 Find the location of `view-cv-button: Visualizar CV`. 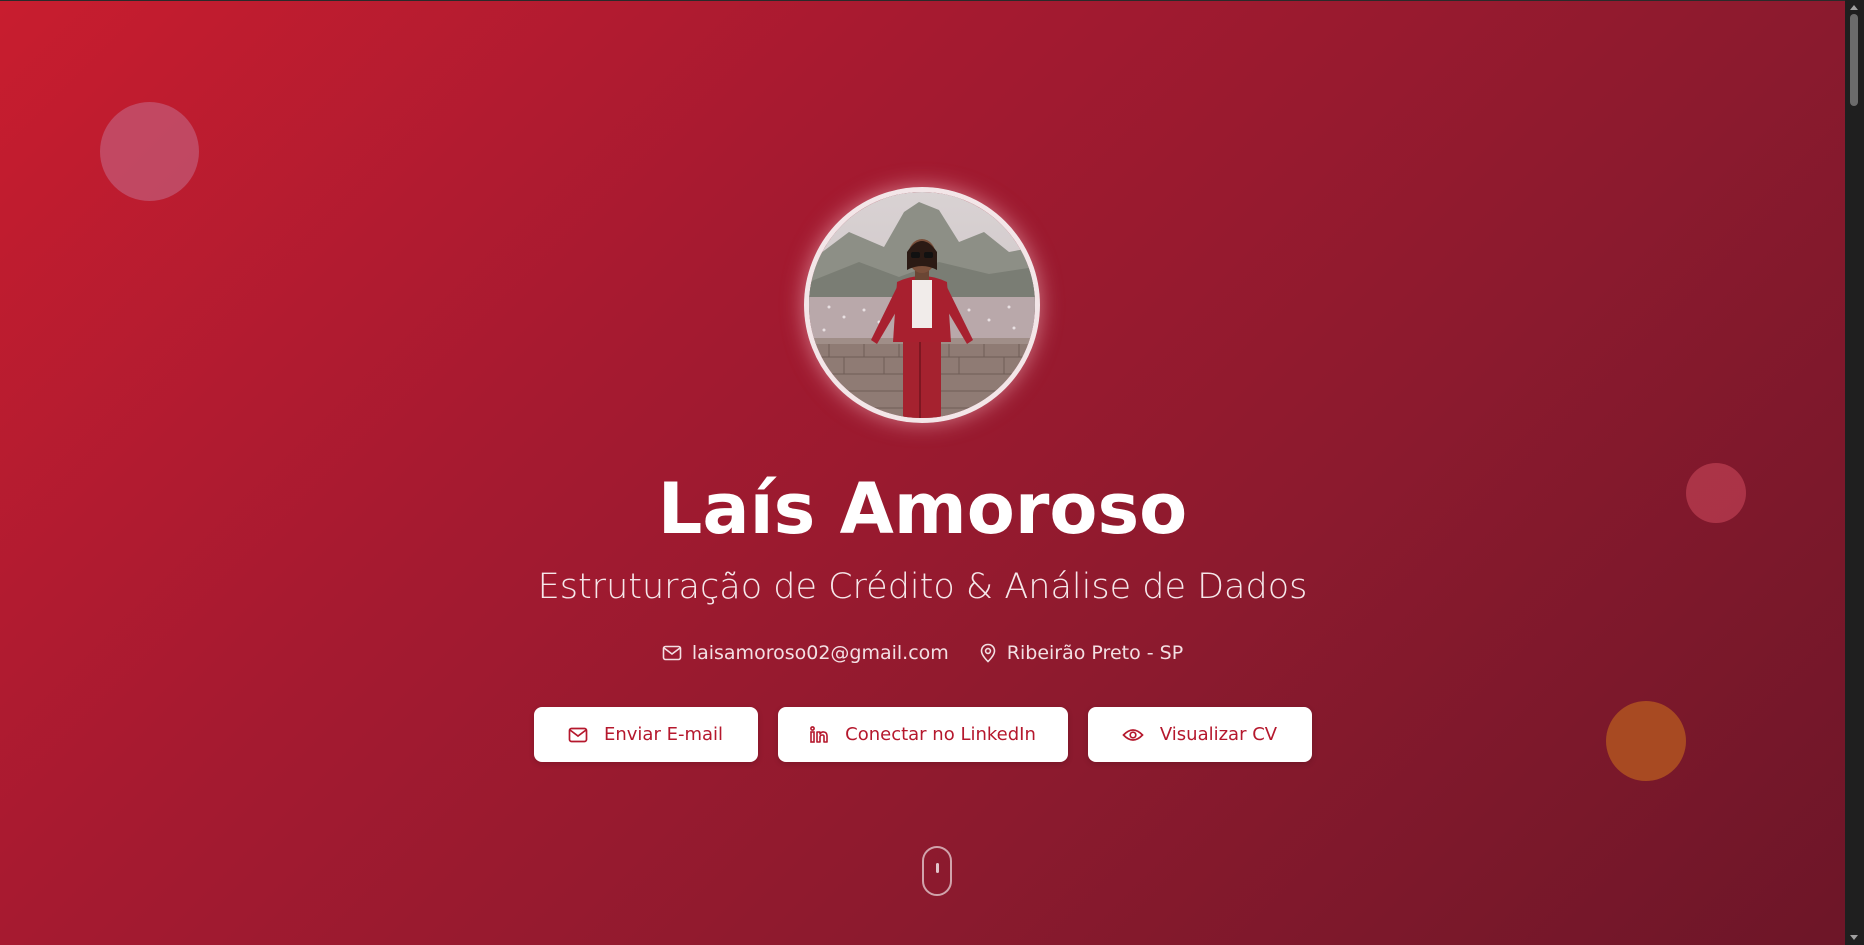

view-cv-button: Visualizar CV is located at coordinates (1199, 734).